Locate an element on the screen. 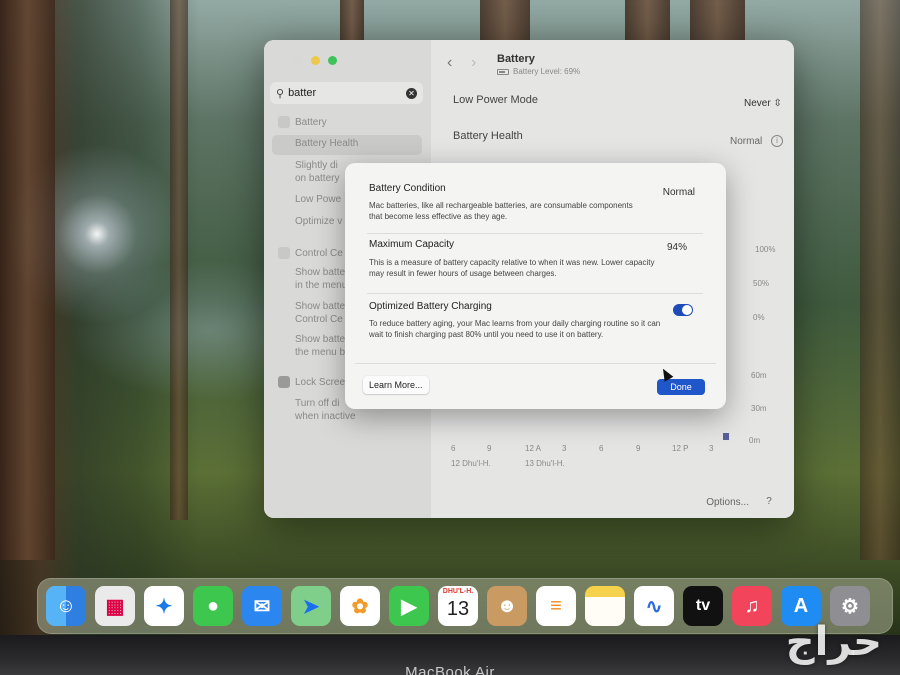 The width and height of the screenshot is (900, 675). sidebar-item-dim: Slightly di is located at coordinates (316, 165).